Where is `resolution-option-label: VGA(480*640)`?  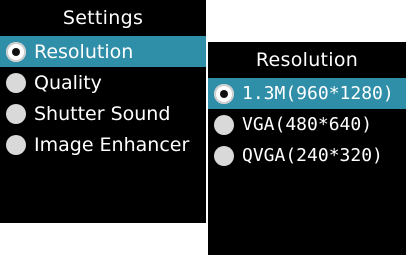
resolution-option-label: VGA(480*640) is located at coordinates (307, 124).